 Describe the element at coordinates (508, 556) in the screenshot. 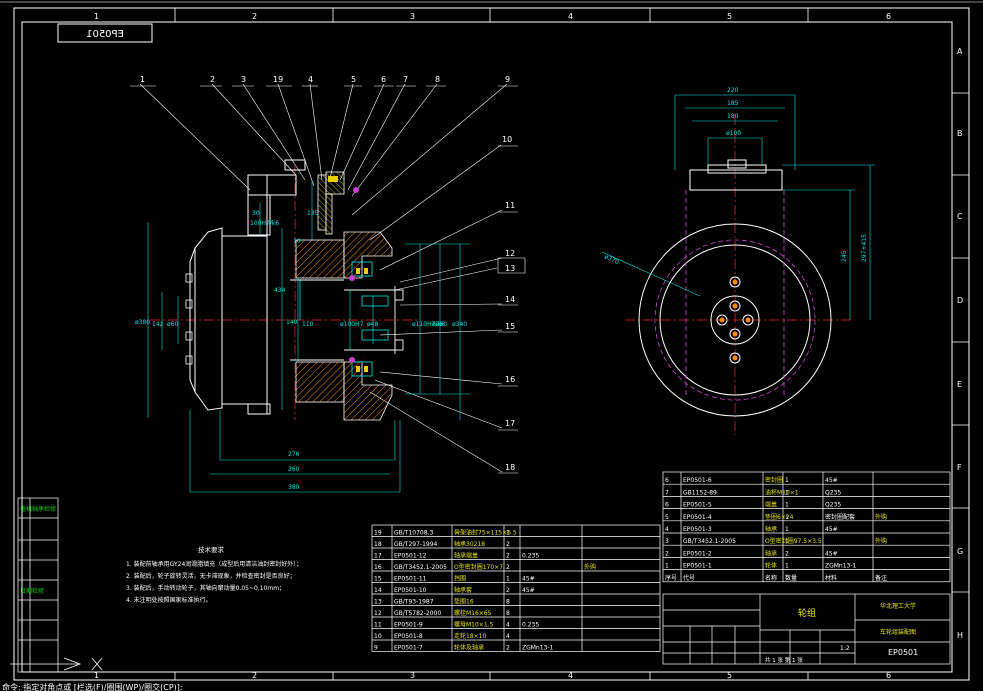

I see `bom-left-row-cell: 2` at that location.